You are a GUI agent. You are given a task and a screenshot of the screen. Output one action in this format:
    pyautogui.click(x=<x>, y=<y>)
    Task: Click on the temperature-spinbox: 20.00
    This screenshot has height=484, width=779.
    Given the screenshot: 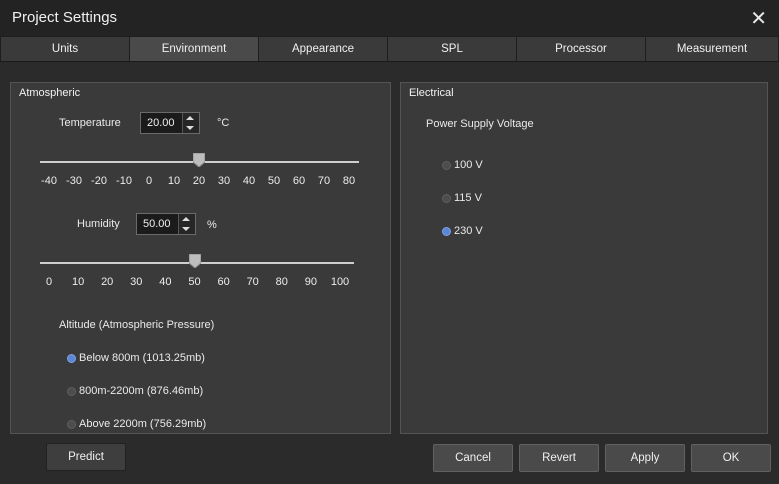 What is the action you would take?
    pyautogui.click(x=170, y=123)
    